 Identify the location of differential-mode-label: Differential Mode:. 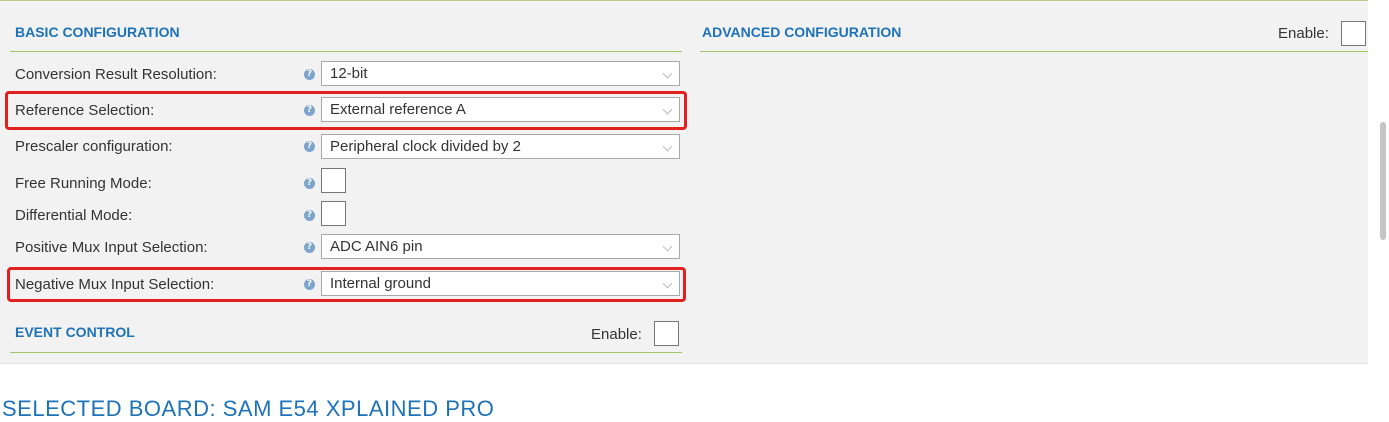
(74, 215).